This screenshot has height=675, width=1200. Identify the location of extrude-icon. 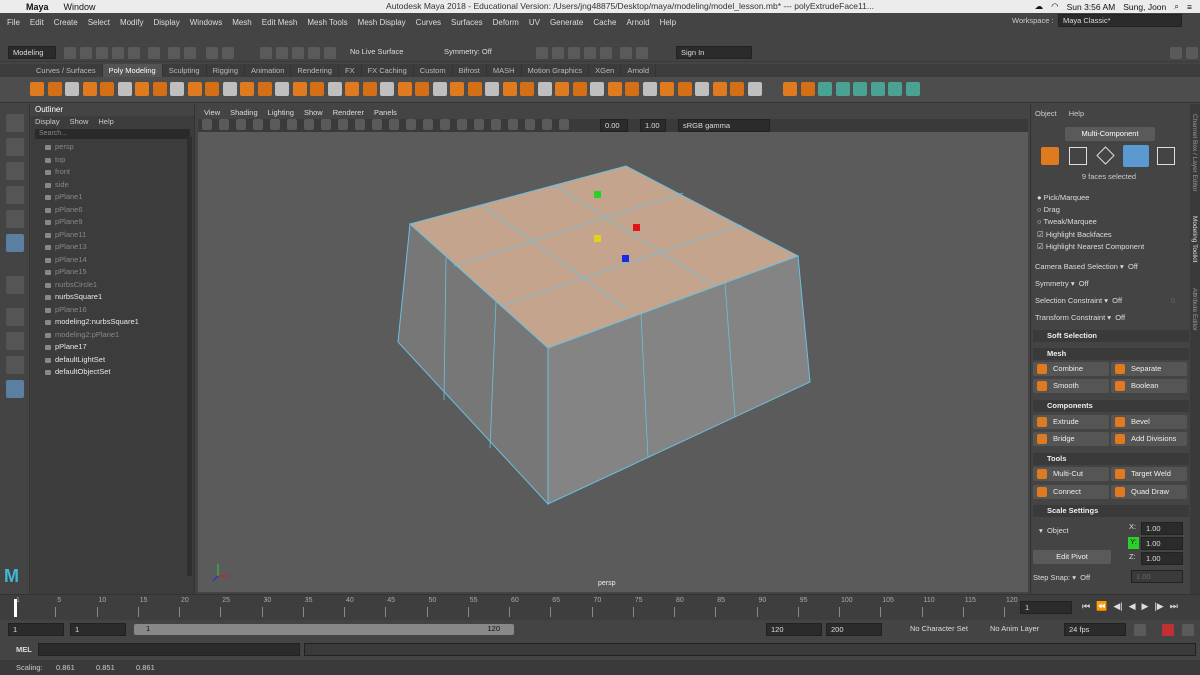
(614, 89).